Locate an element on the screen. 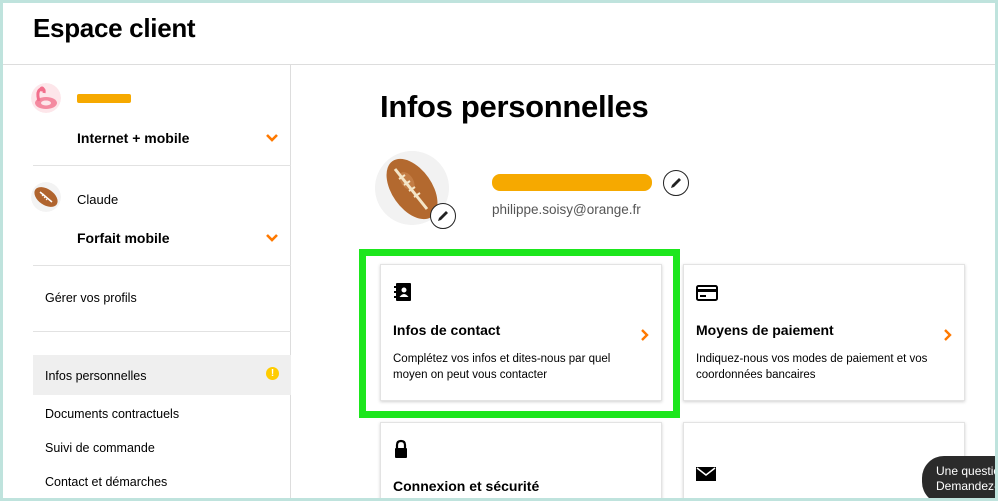 This screenshot has width=998, height=501. chat-widget: Une questio Demandez- is located at coordinates (958, 477).